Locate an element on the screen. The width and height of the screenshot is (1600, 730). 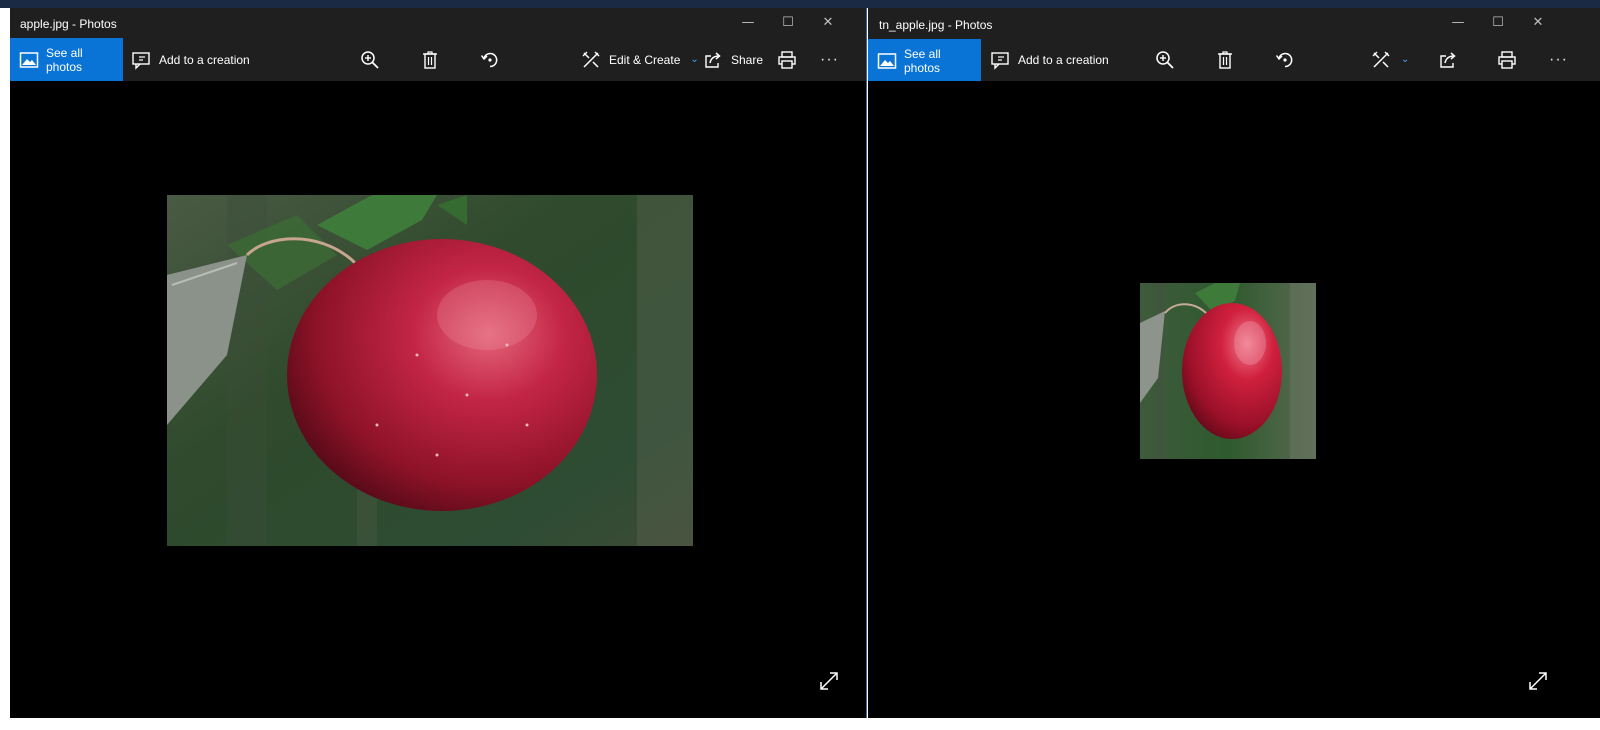
desktop-edge is located at coordinates (800, 4).